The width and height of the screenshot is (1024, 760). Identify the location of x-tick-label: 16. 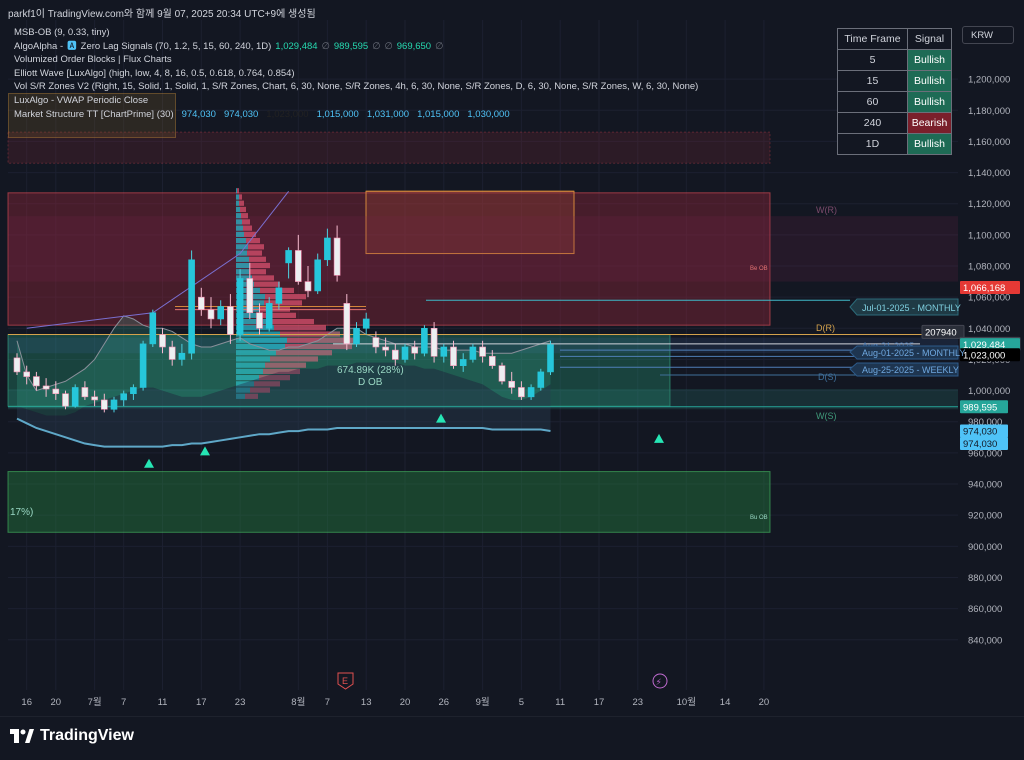
(26, 702).